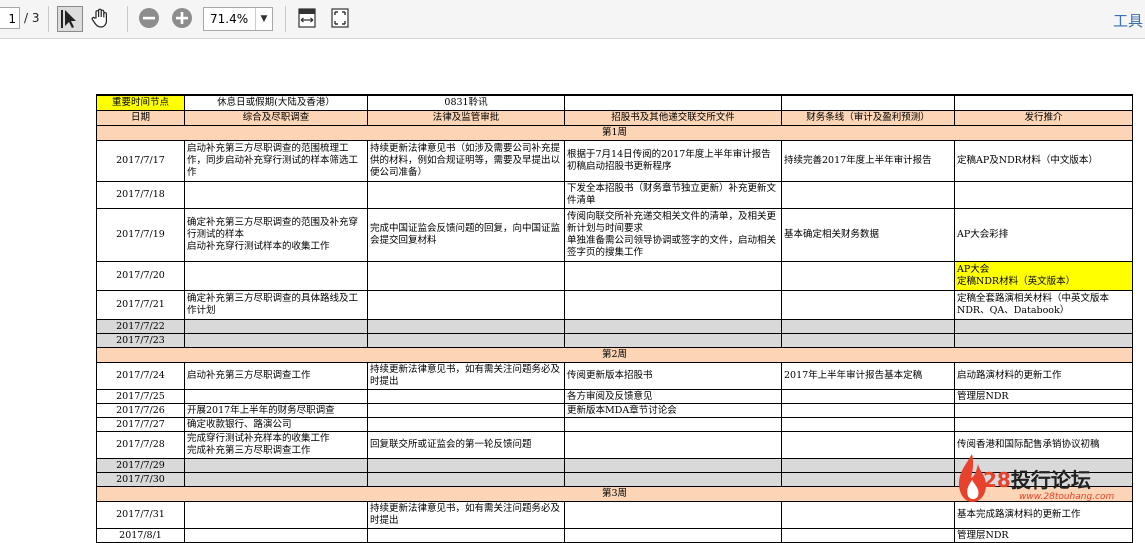 The height and width of the screenshot is (543, 1145). I want to click on zoom-out-icon, so click(150, 19).